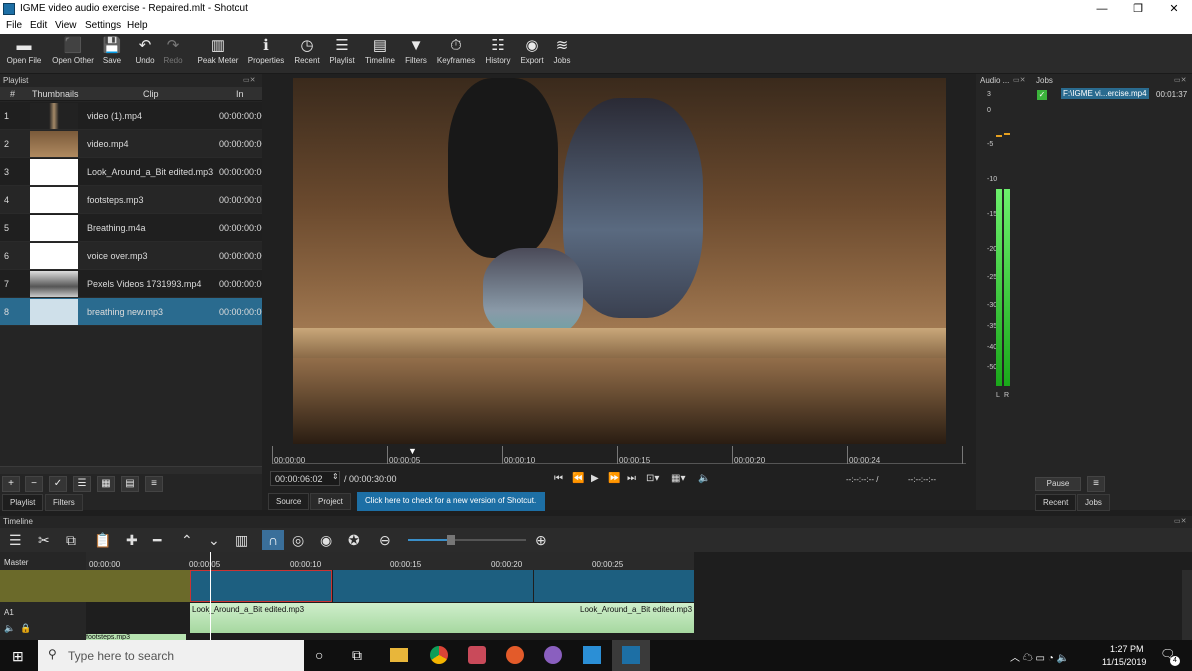  Describe the element at coordinates (330, 501) in the screenshot. I see `tab-project: Project` at that location.